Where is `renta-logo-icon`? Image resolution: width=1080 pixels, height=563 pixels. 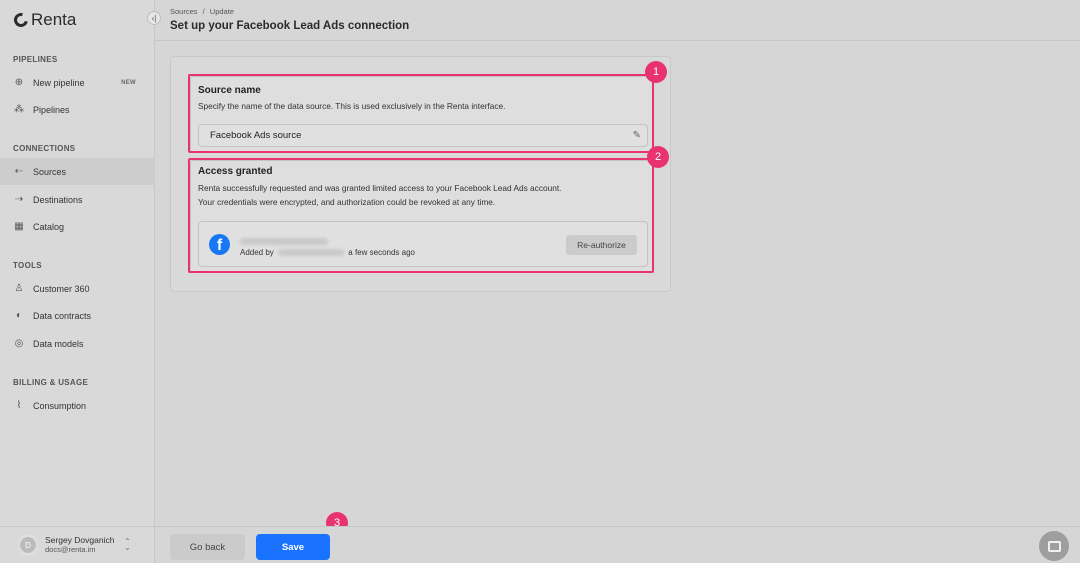
renta-logo-icon is located at coordinates (21, 20).